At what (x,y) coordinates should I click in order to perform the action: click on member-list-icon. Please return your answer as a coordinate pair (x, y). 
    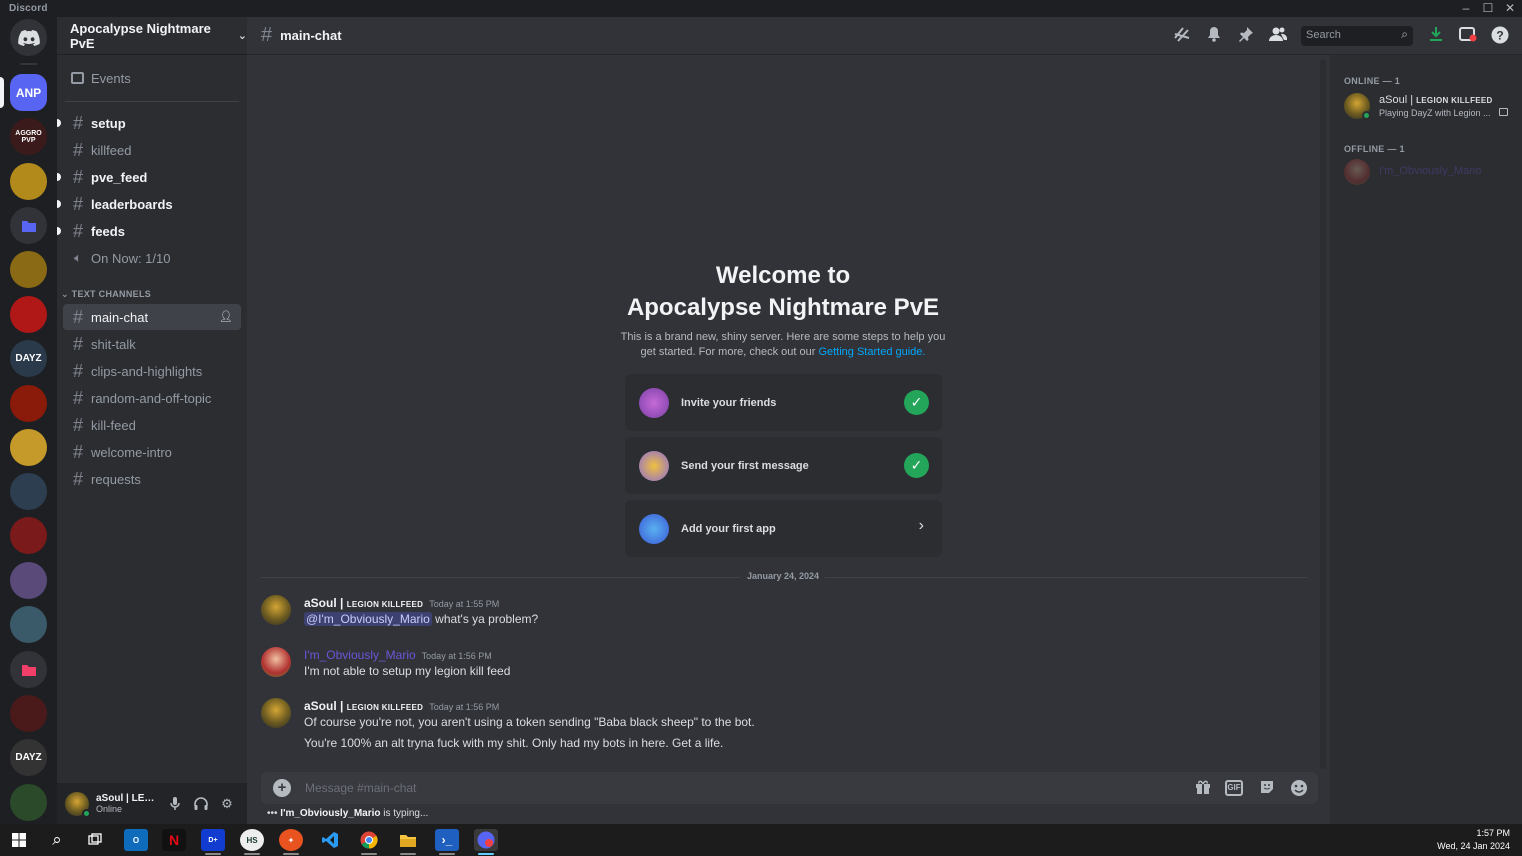
    Looking at the image, I should click on (1278, 36).